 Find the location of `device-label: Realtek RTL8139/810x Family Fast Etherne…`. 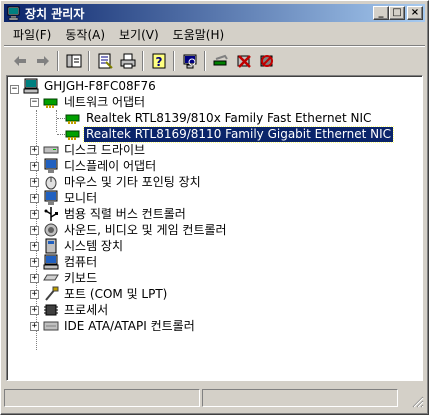

device-label: Realtek RTL8139/810x Family Fast Etherne… is located at coordinates (229, 117).